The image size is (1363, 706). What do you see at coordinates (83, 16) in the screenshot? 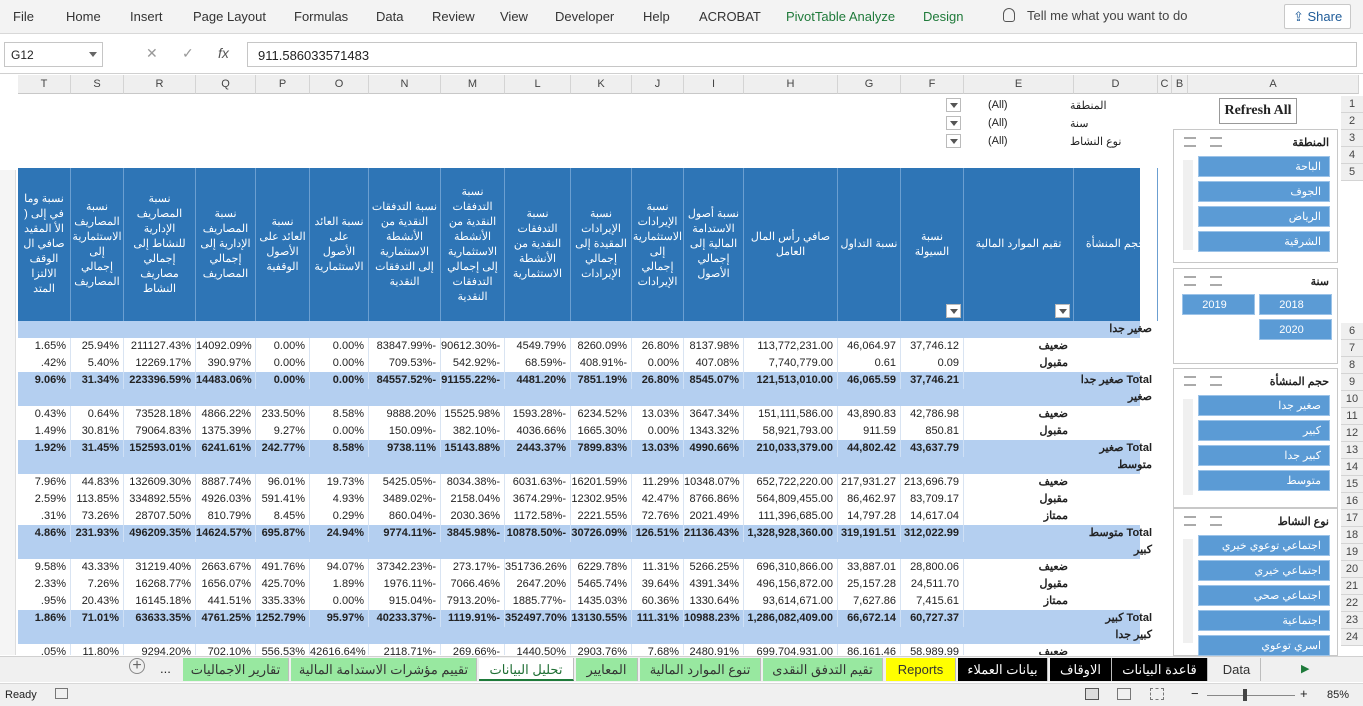
I see `tab-home: Home` at bounding box center [83, 16].